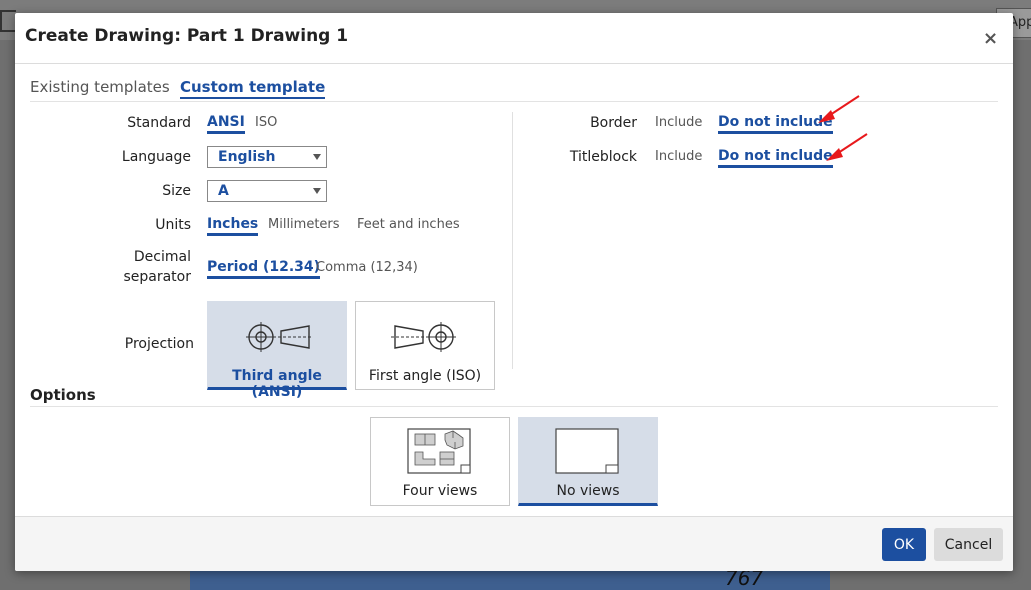  I want to click on standard-option-ansi: ANSI, so click(226, 124).